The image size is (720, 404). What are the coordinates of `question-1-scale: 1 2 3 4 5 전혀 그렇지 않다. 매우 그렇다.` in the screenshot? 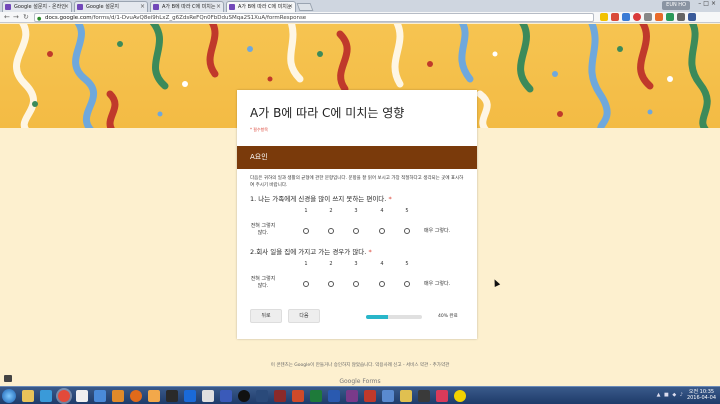 It's located at (357, 226).